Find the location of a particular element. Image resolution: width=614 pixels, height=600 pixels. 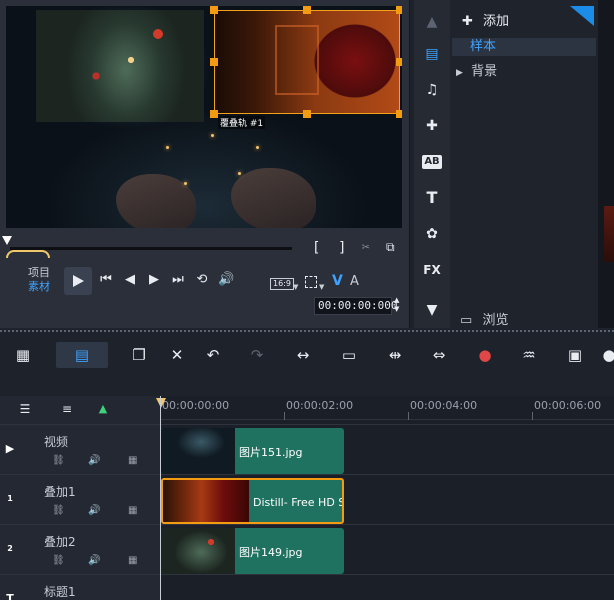

go-to-end-icon: ⏭ is located at coordinates (178, 280).